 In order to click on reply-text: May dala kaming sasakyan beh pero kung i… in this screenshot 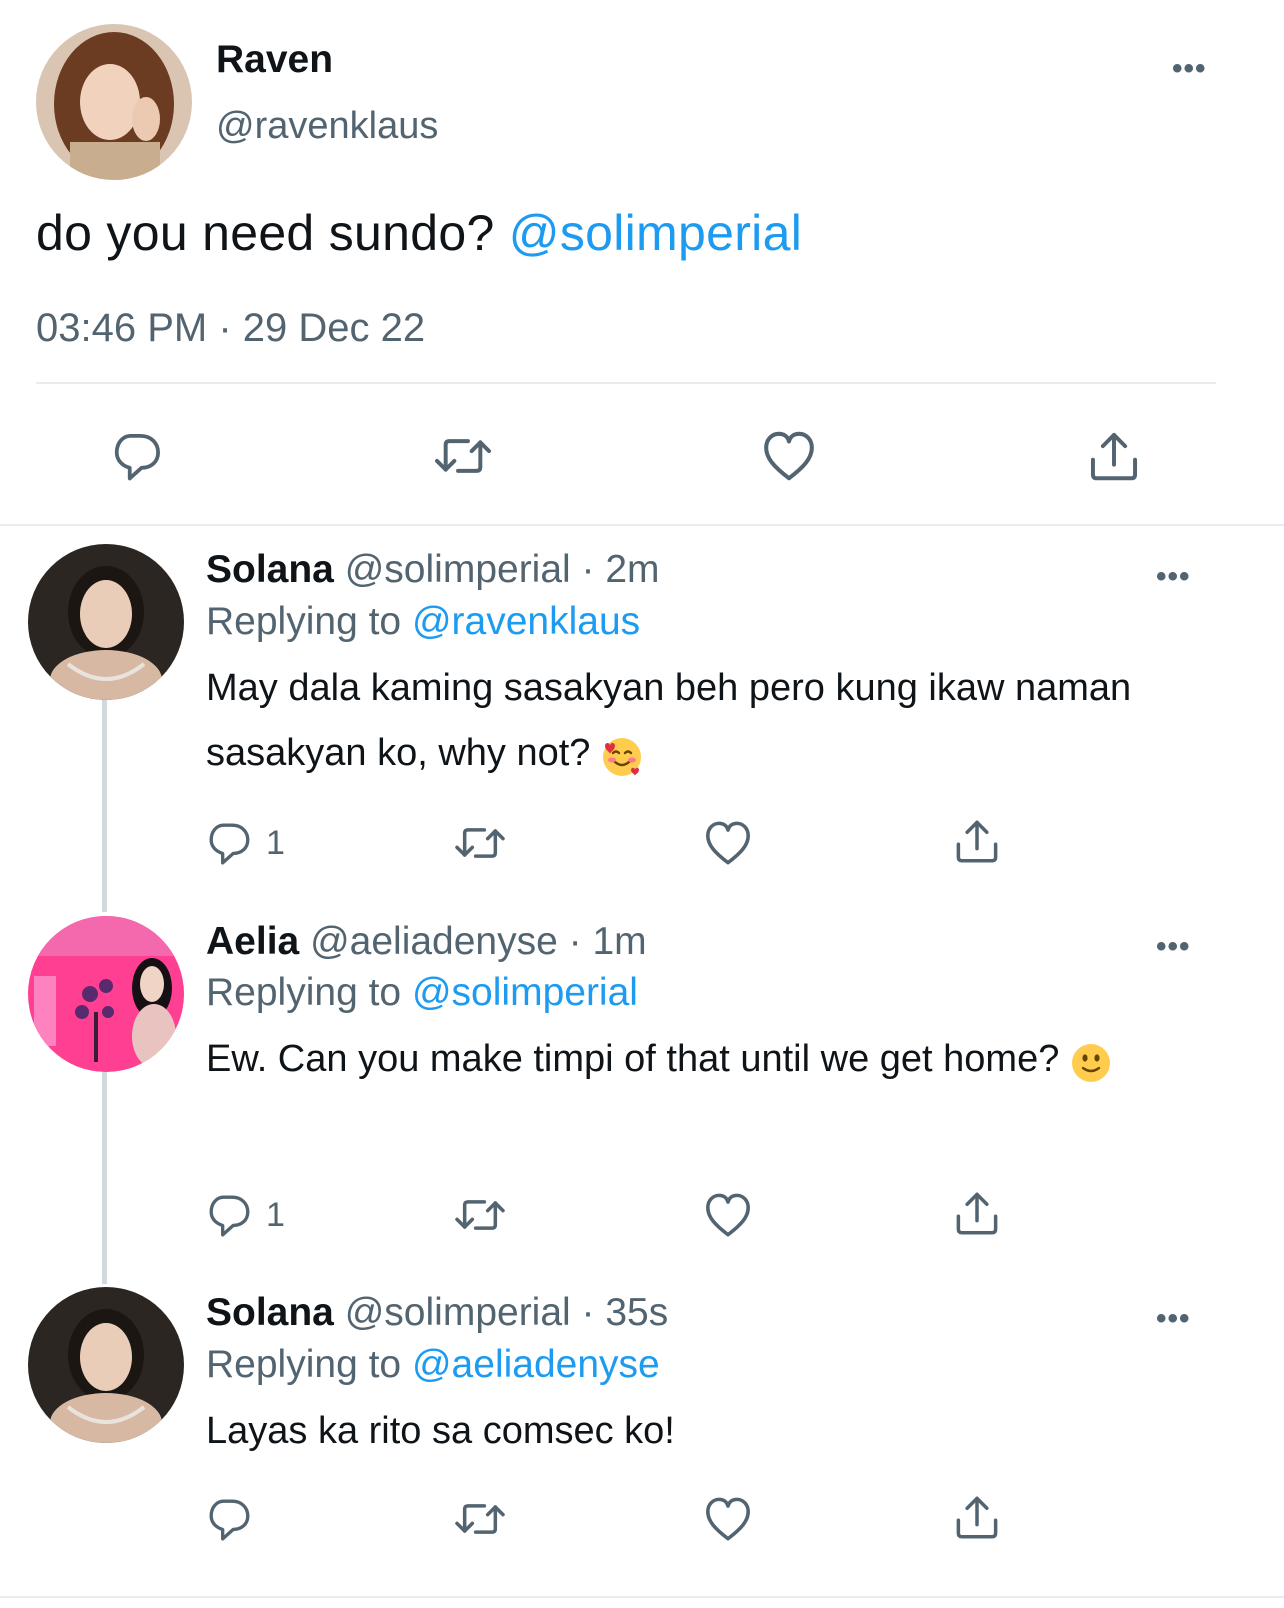, I will do `click(711, 721)`.